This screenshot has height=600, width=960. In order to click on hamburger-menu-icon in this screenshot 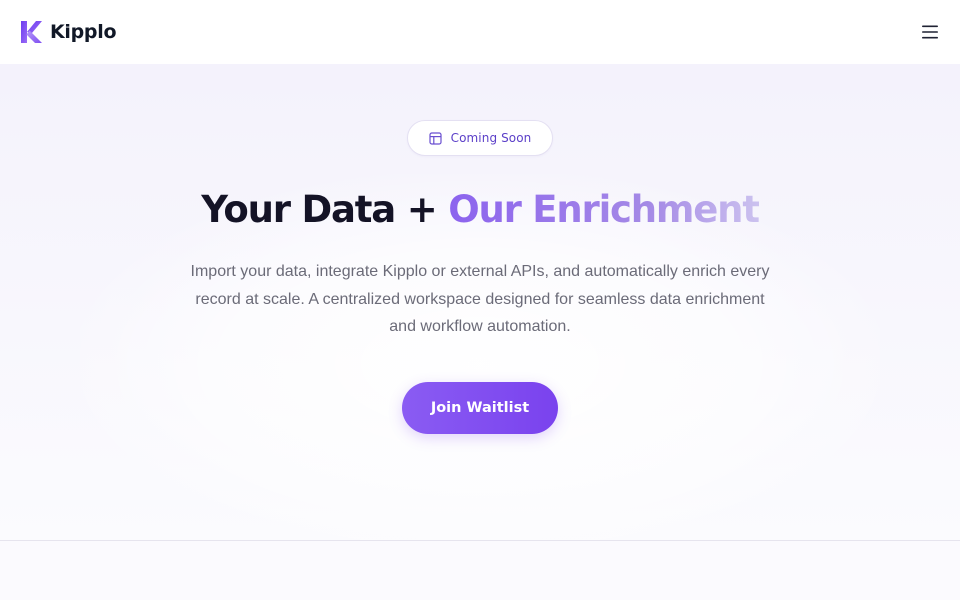, I will do `click(930, 32)`.